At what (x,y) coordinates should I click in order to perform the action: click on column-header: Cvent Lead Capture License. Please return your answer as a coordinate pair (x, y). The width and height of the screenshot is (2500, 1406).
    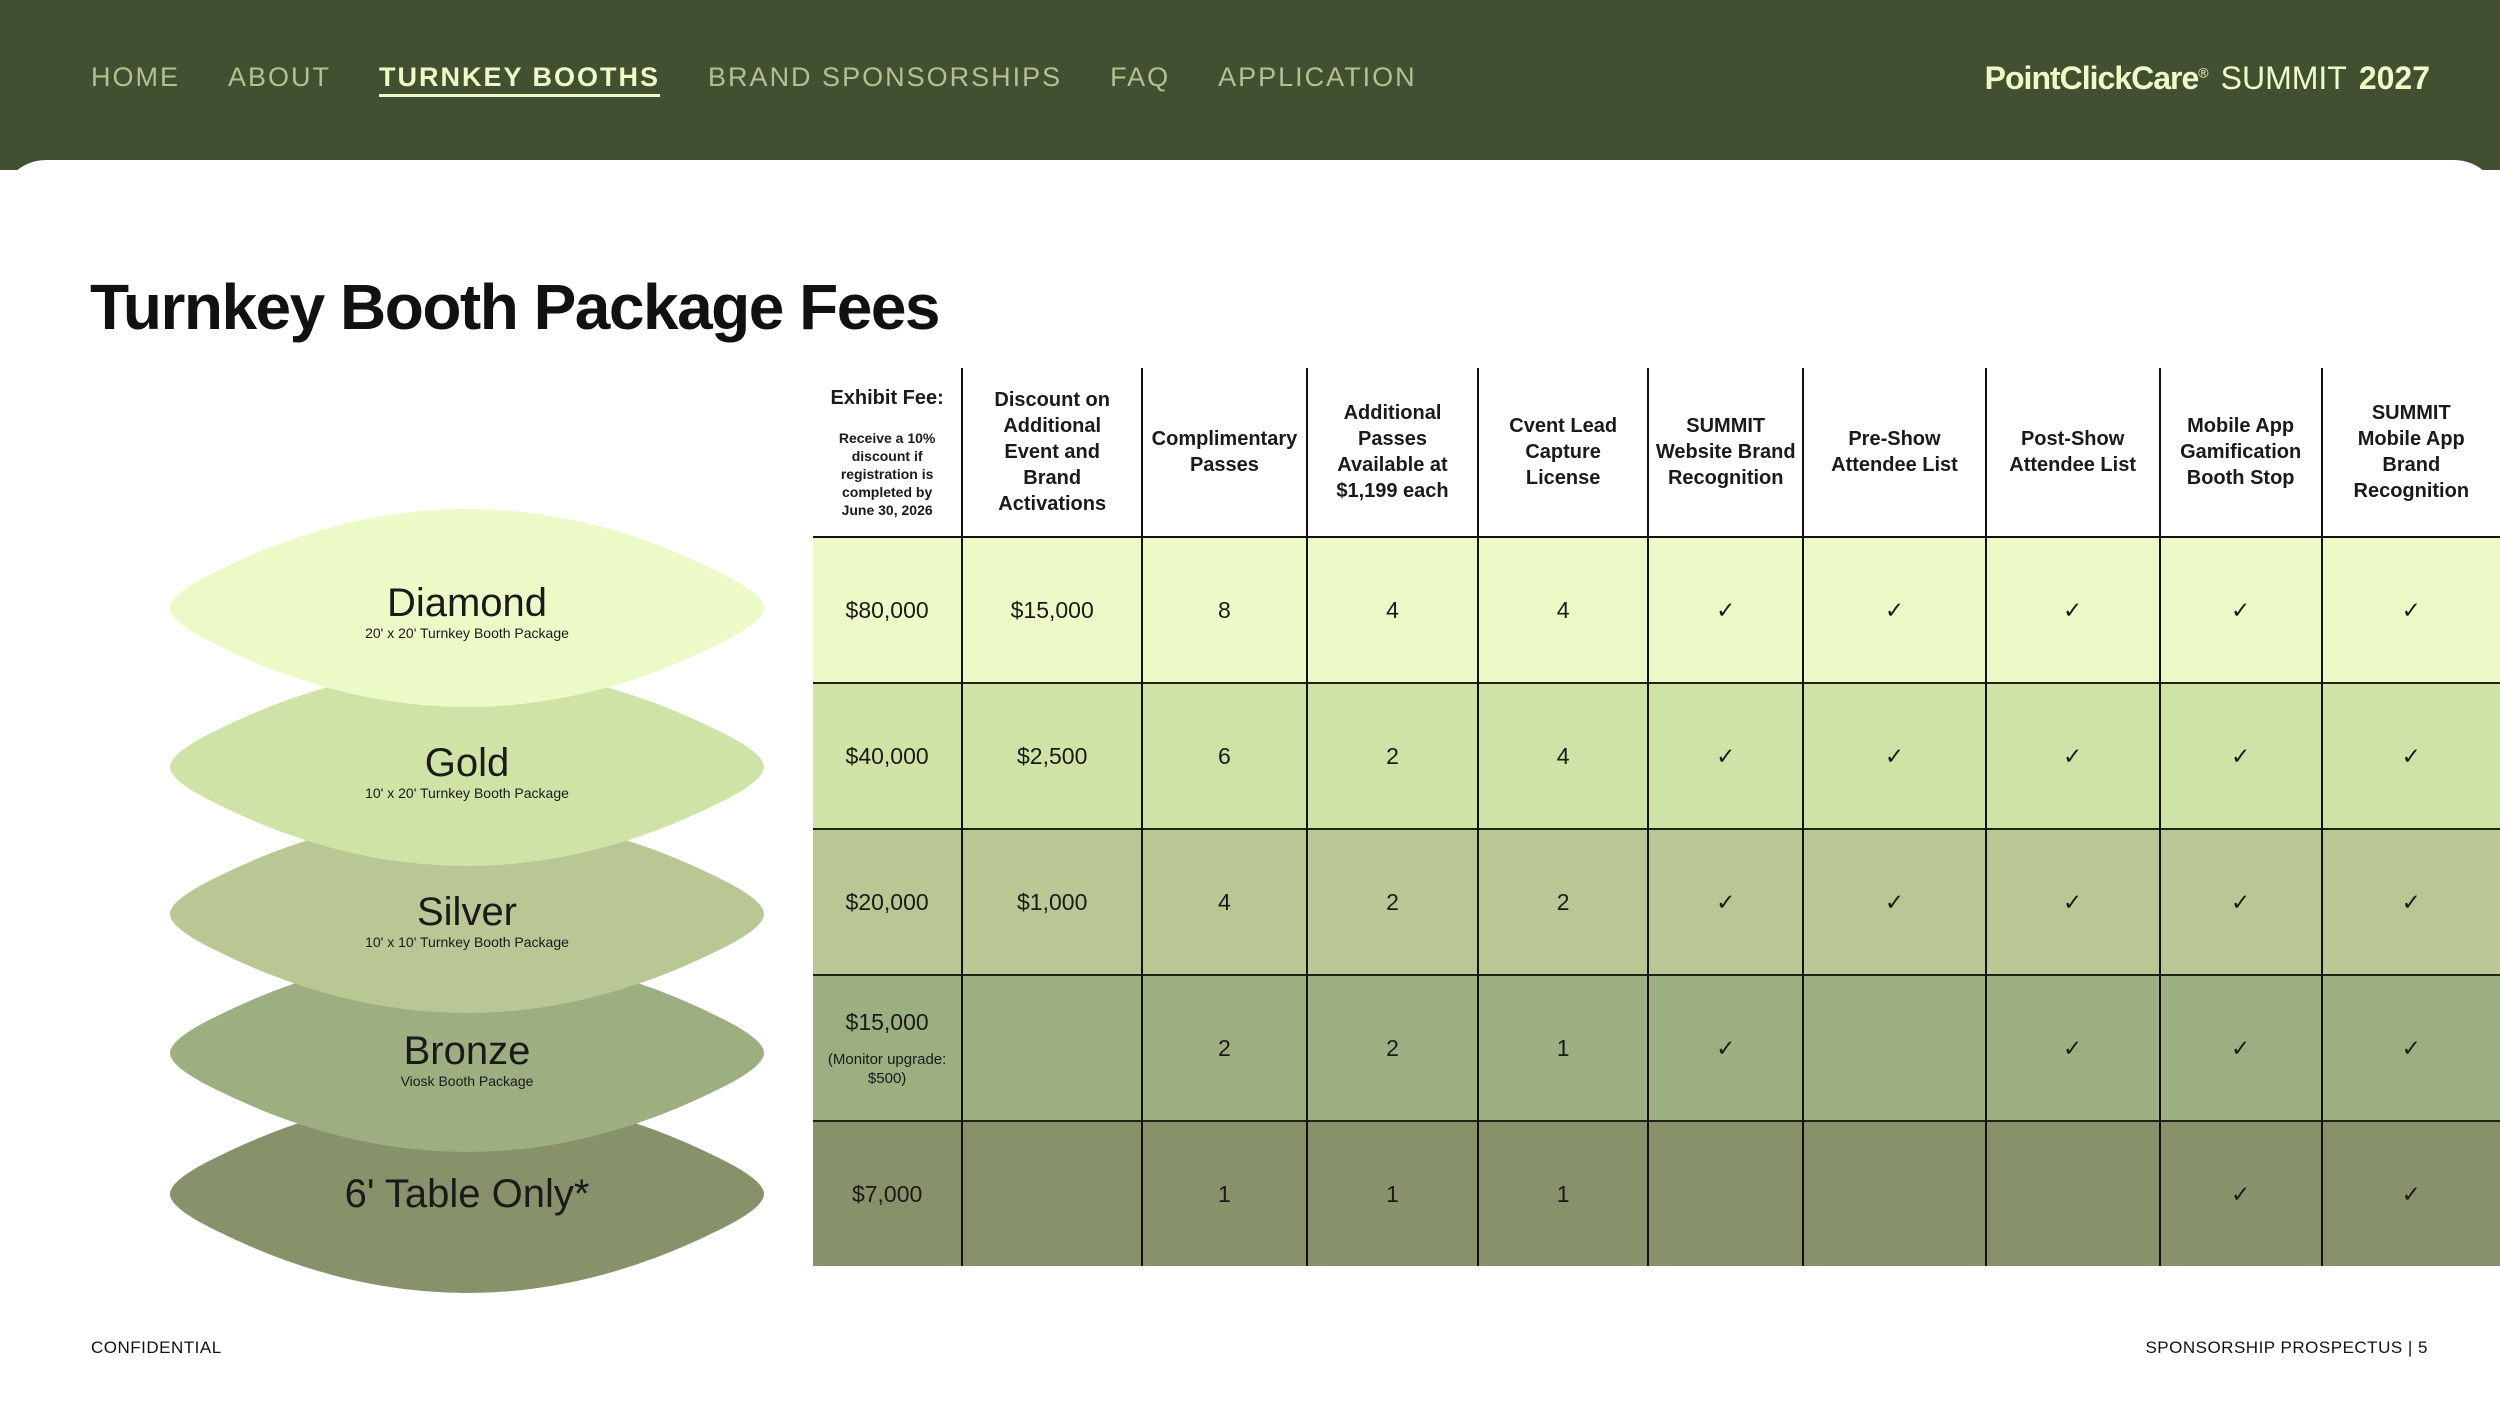
    Looking at the image, I should click on (1563, 453).